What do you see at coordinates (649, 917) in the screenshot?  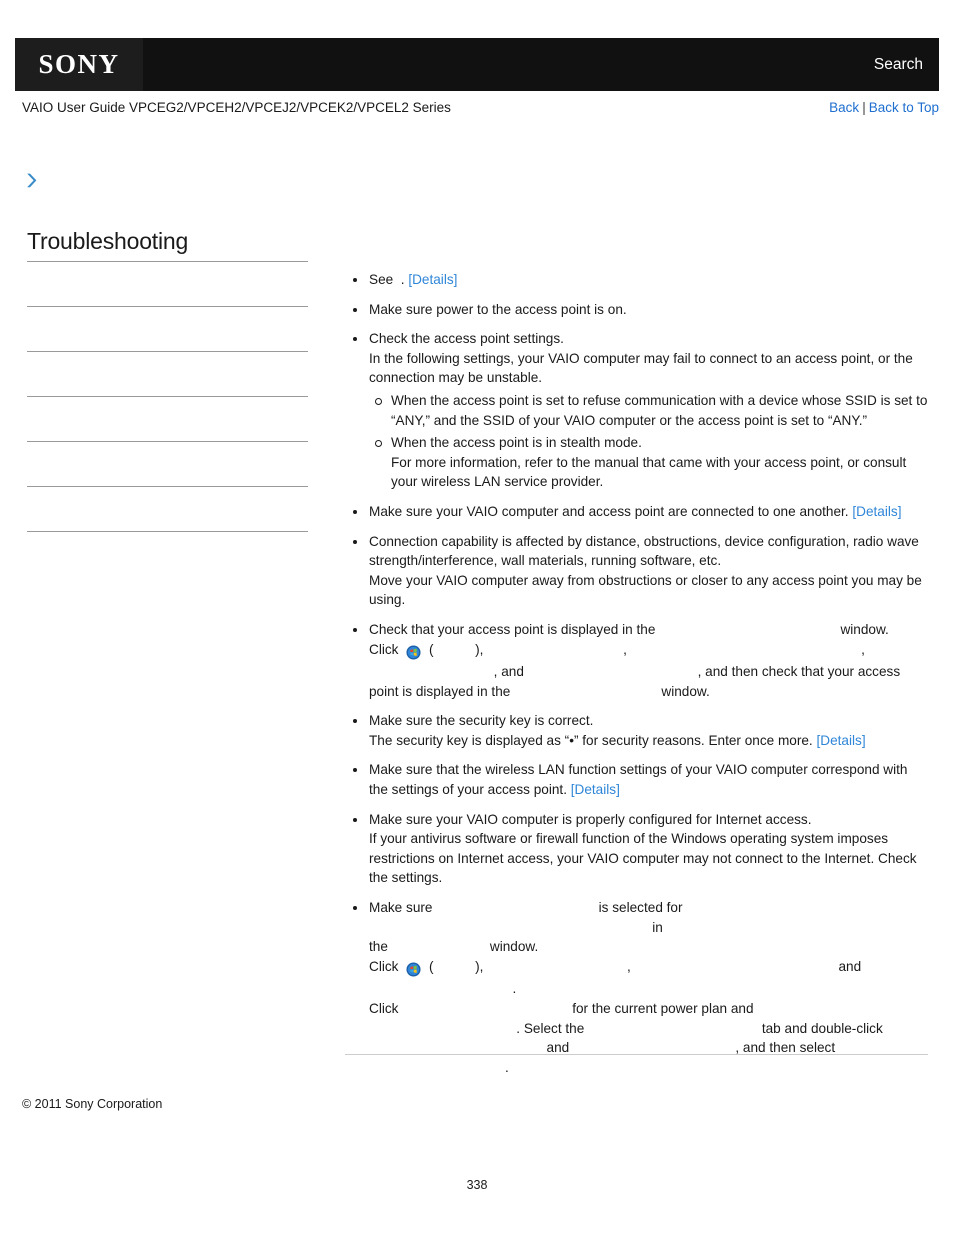 I see `text-line-0: Make sure is selected for in` at bounding box center [649, 917].